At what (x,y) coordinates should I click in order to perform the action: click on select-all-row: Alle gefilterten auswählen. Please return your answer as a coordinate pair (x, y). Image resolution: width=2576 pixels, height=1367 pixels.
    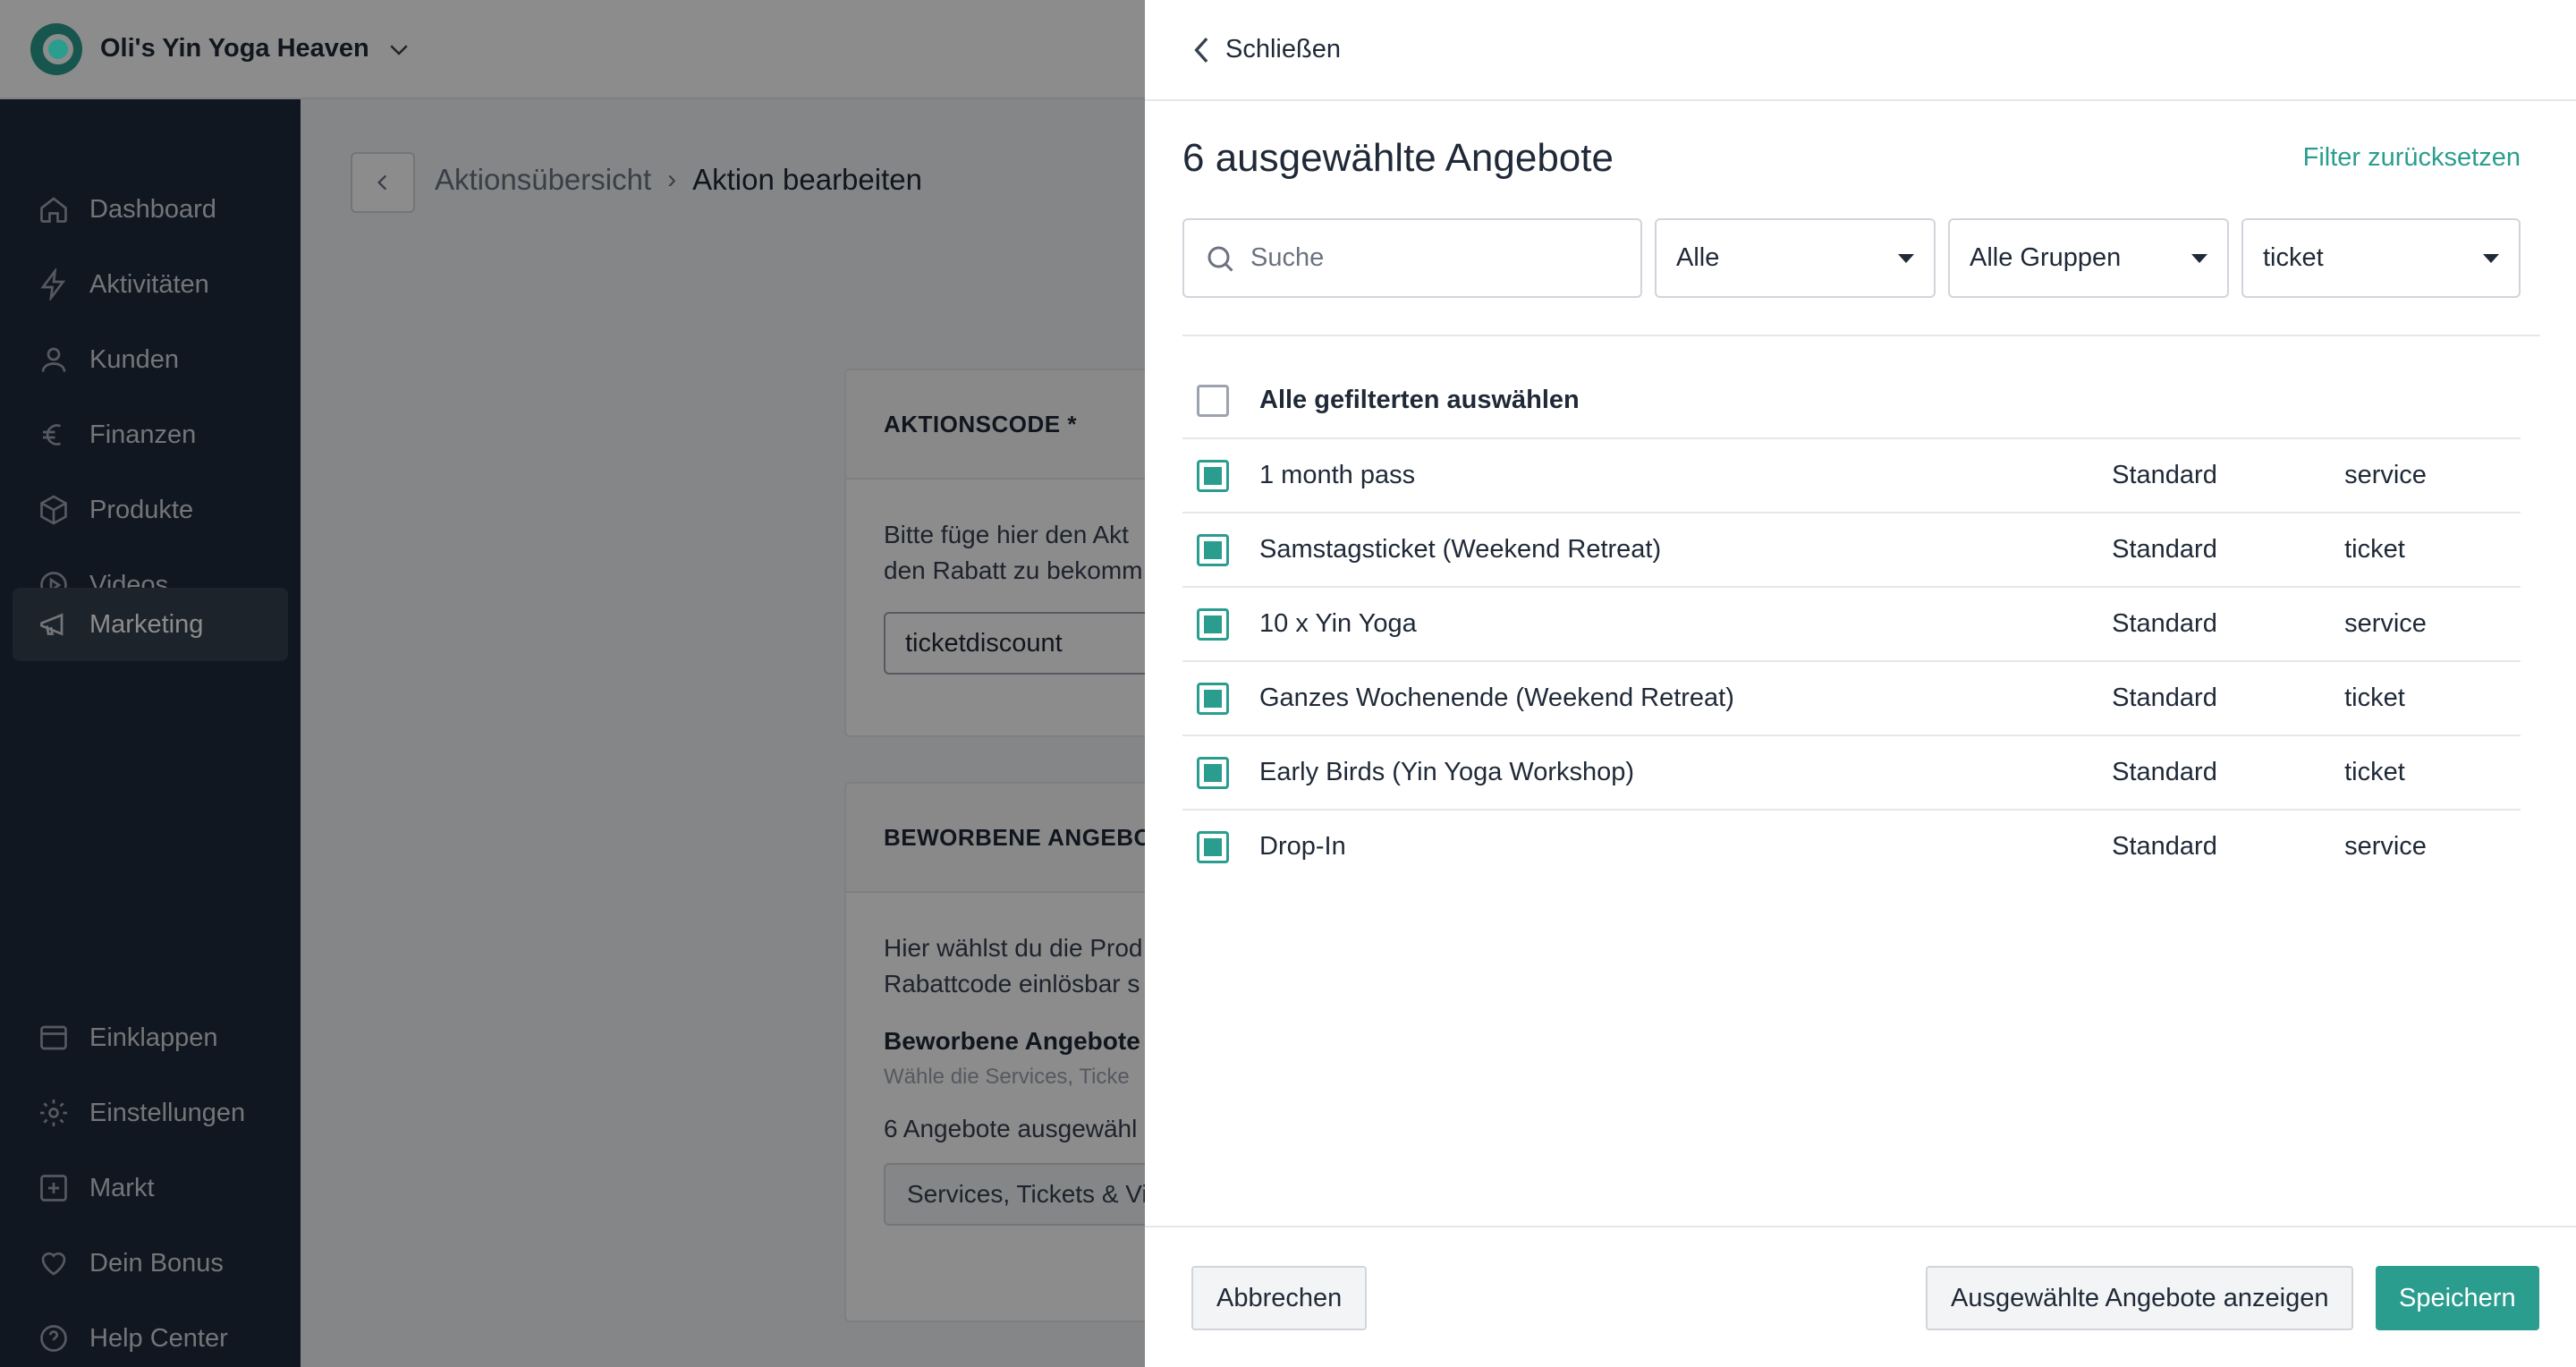
    Looking at the image, I should click on (1851, 400).